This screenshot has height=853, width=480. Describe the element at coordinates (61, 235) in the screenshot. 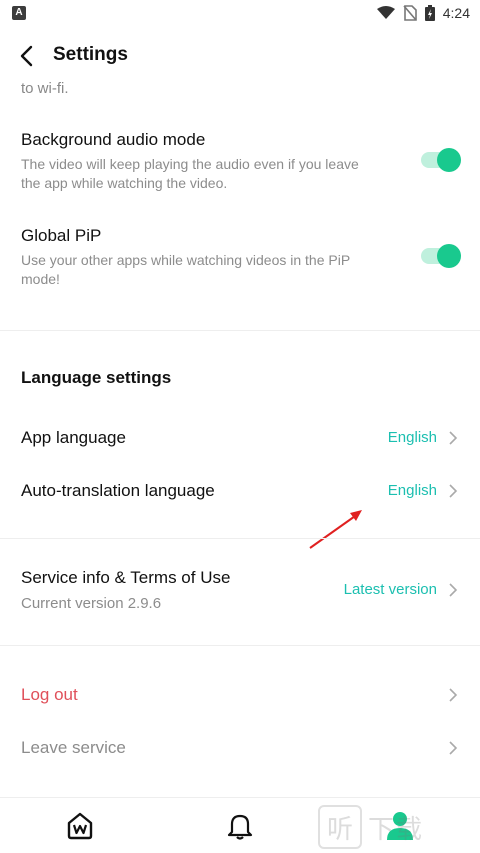

I see `setting-title: Global PiP` at that location.